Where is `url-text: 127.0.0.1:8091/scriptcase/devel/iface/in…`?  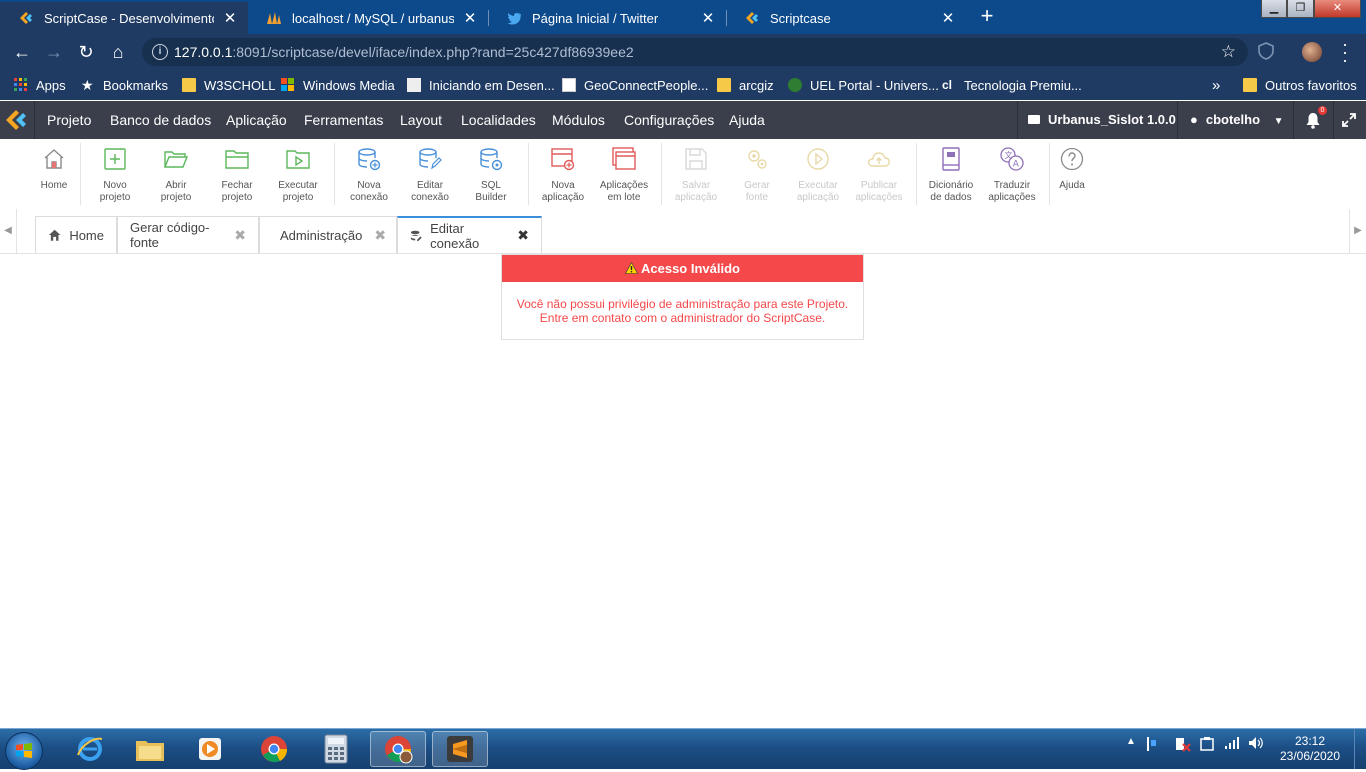
url-text: 127.0.0.1:8091/scriptcase/devel/iface/in… is located at coordinates (404, 52).